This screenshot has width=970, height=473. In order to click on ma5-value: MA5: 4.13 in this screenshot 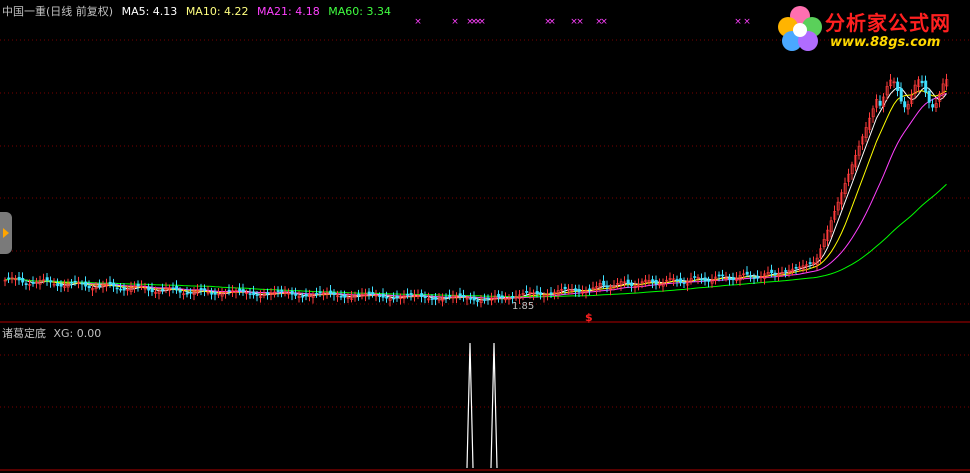, I will do `click(149, 11)`.